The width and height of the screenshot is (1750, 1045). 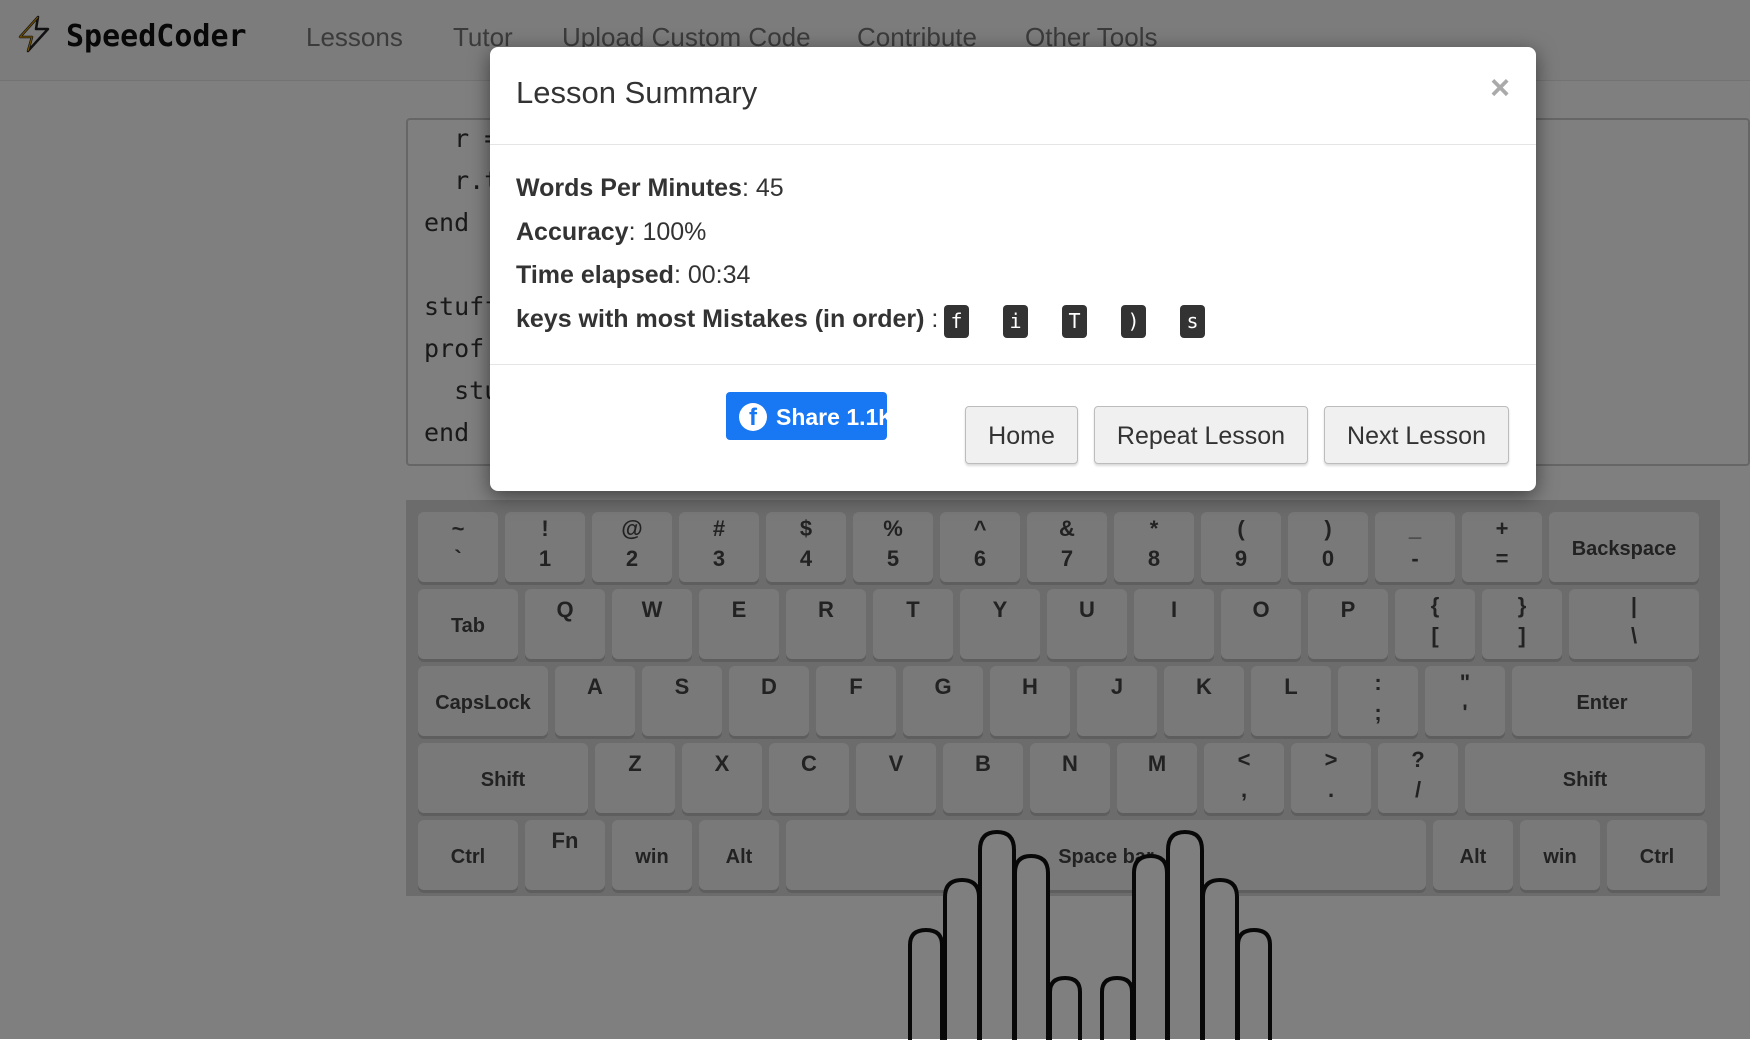 I want to click on mistake-key: i, so click(x=1015, y=321).